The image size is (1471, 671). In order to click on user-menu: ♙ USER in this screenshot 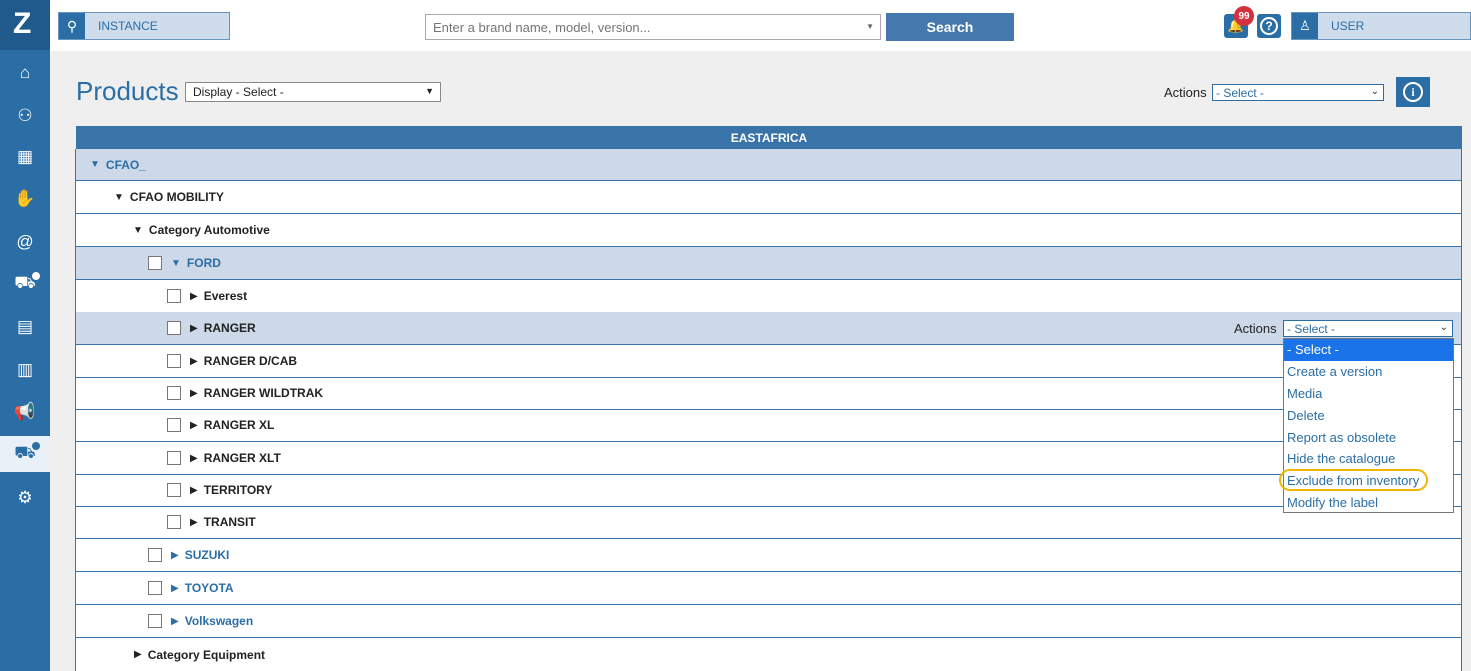, I will do `click(1381, 26)`.